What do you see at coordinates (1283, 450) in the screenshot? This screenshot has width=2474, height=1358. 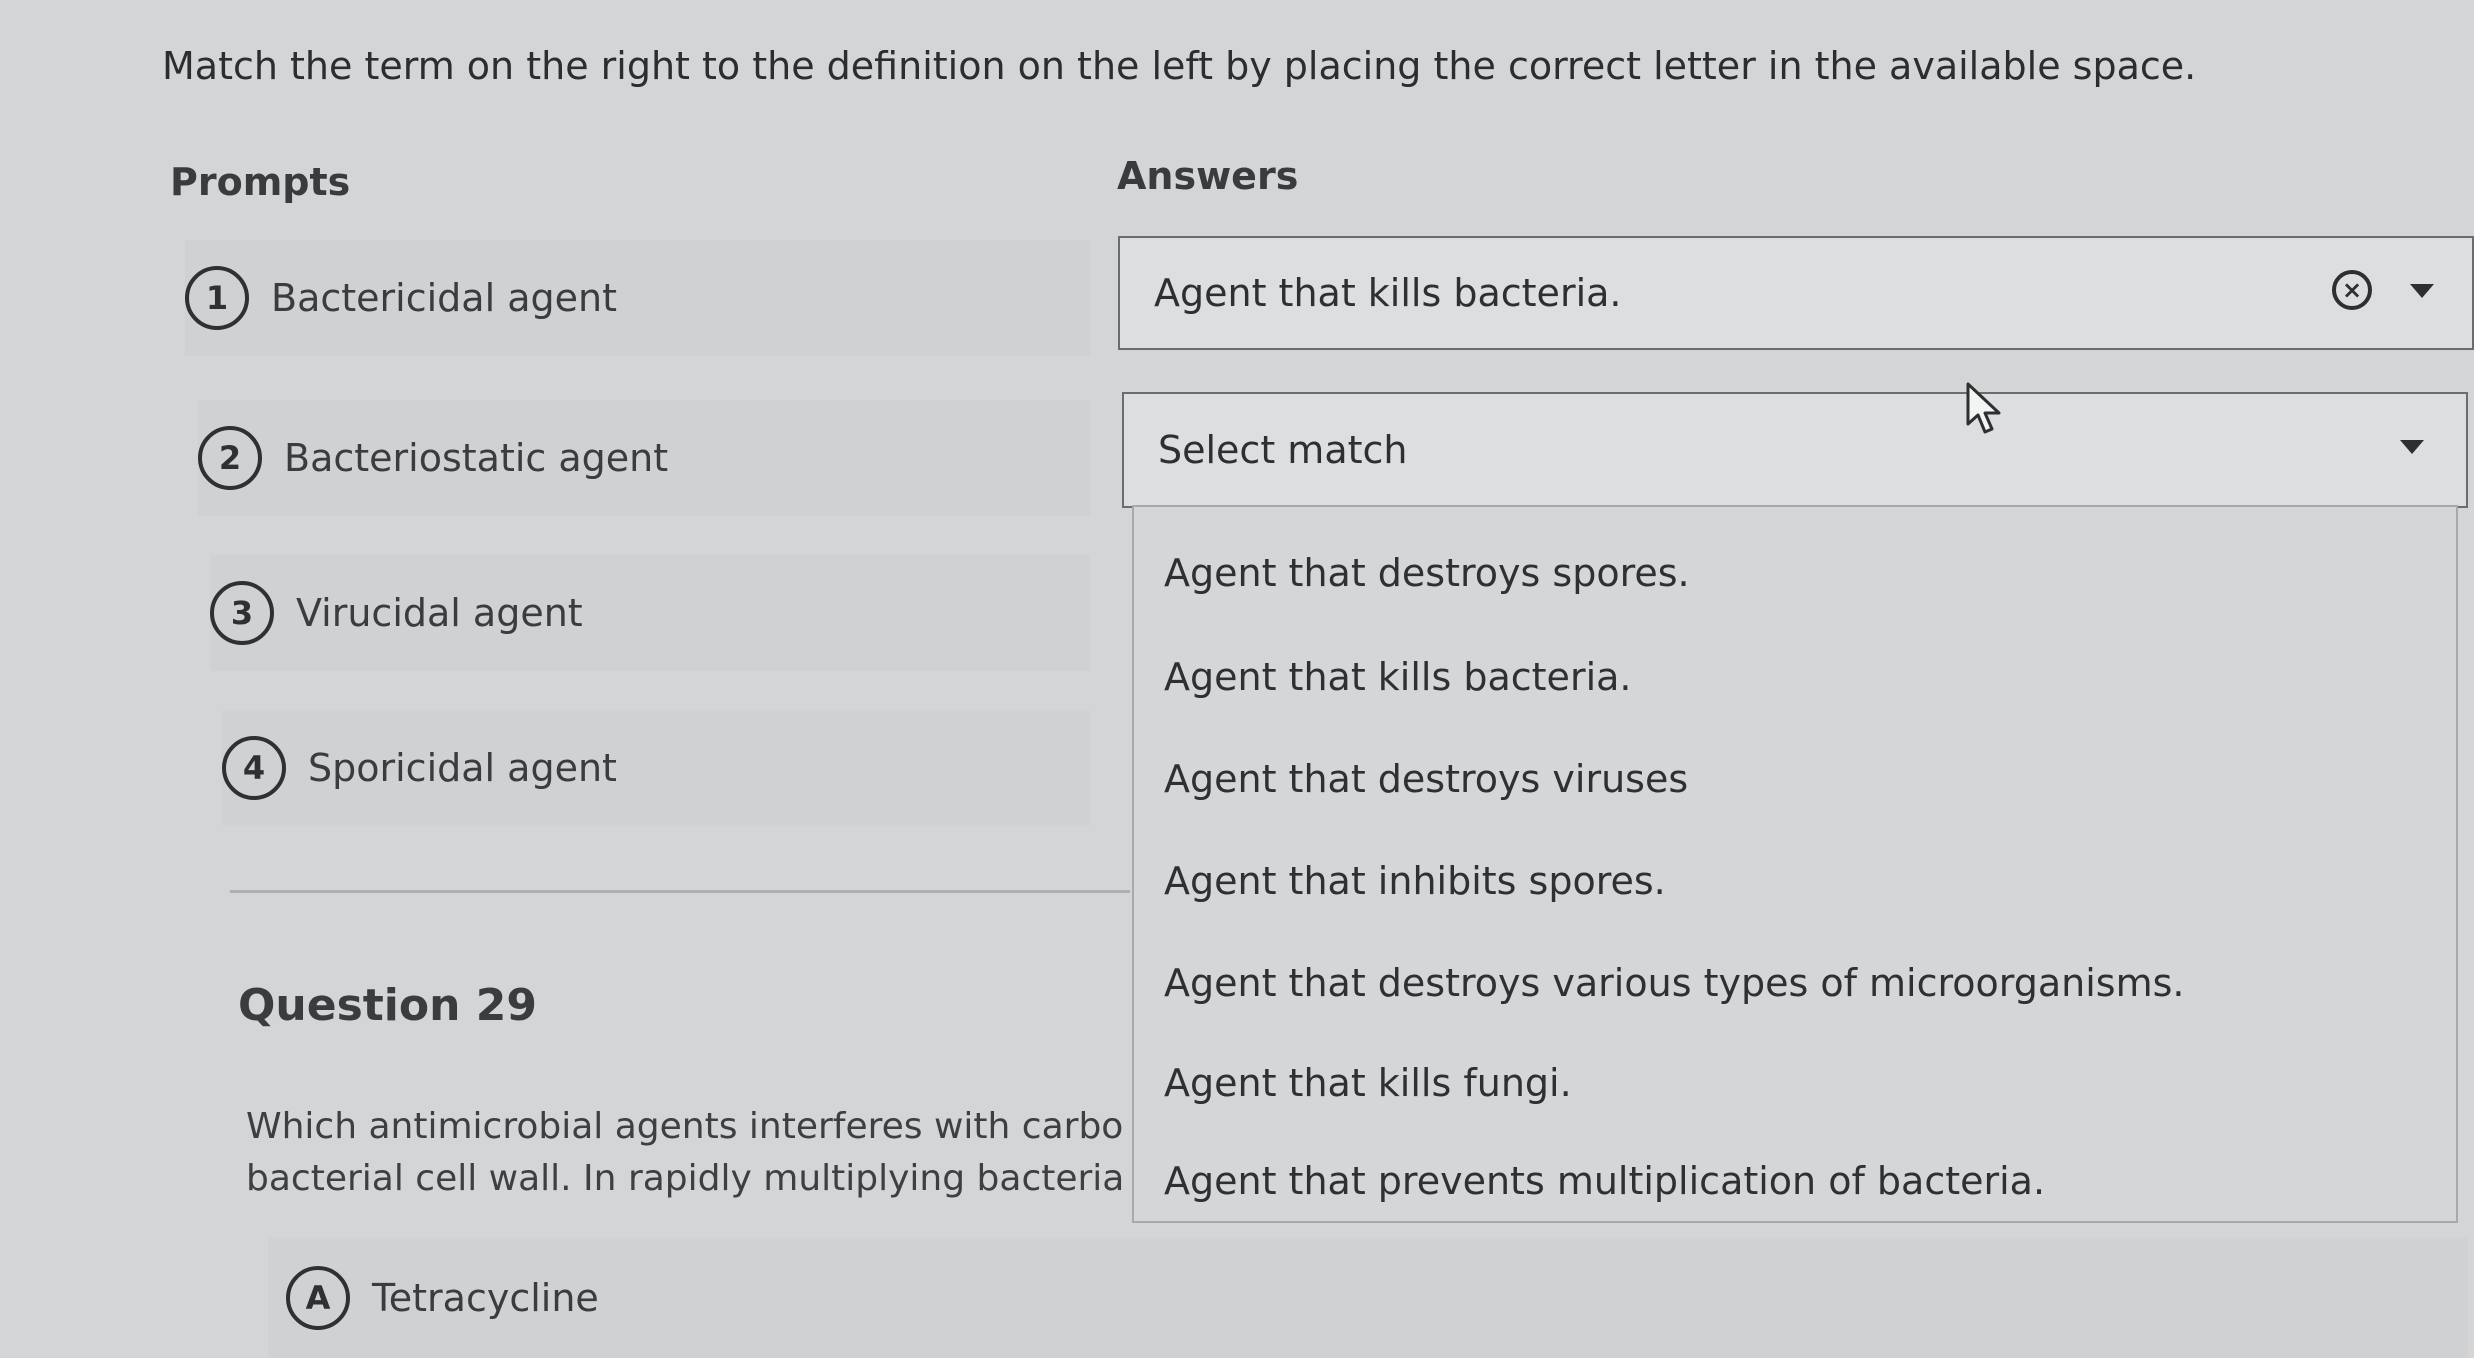 I see `answer-select-placeholder: Select match` at bounding box center [1283, 450].